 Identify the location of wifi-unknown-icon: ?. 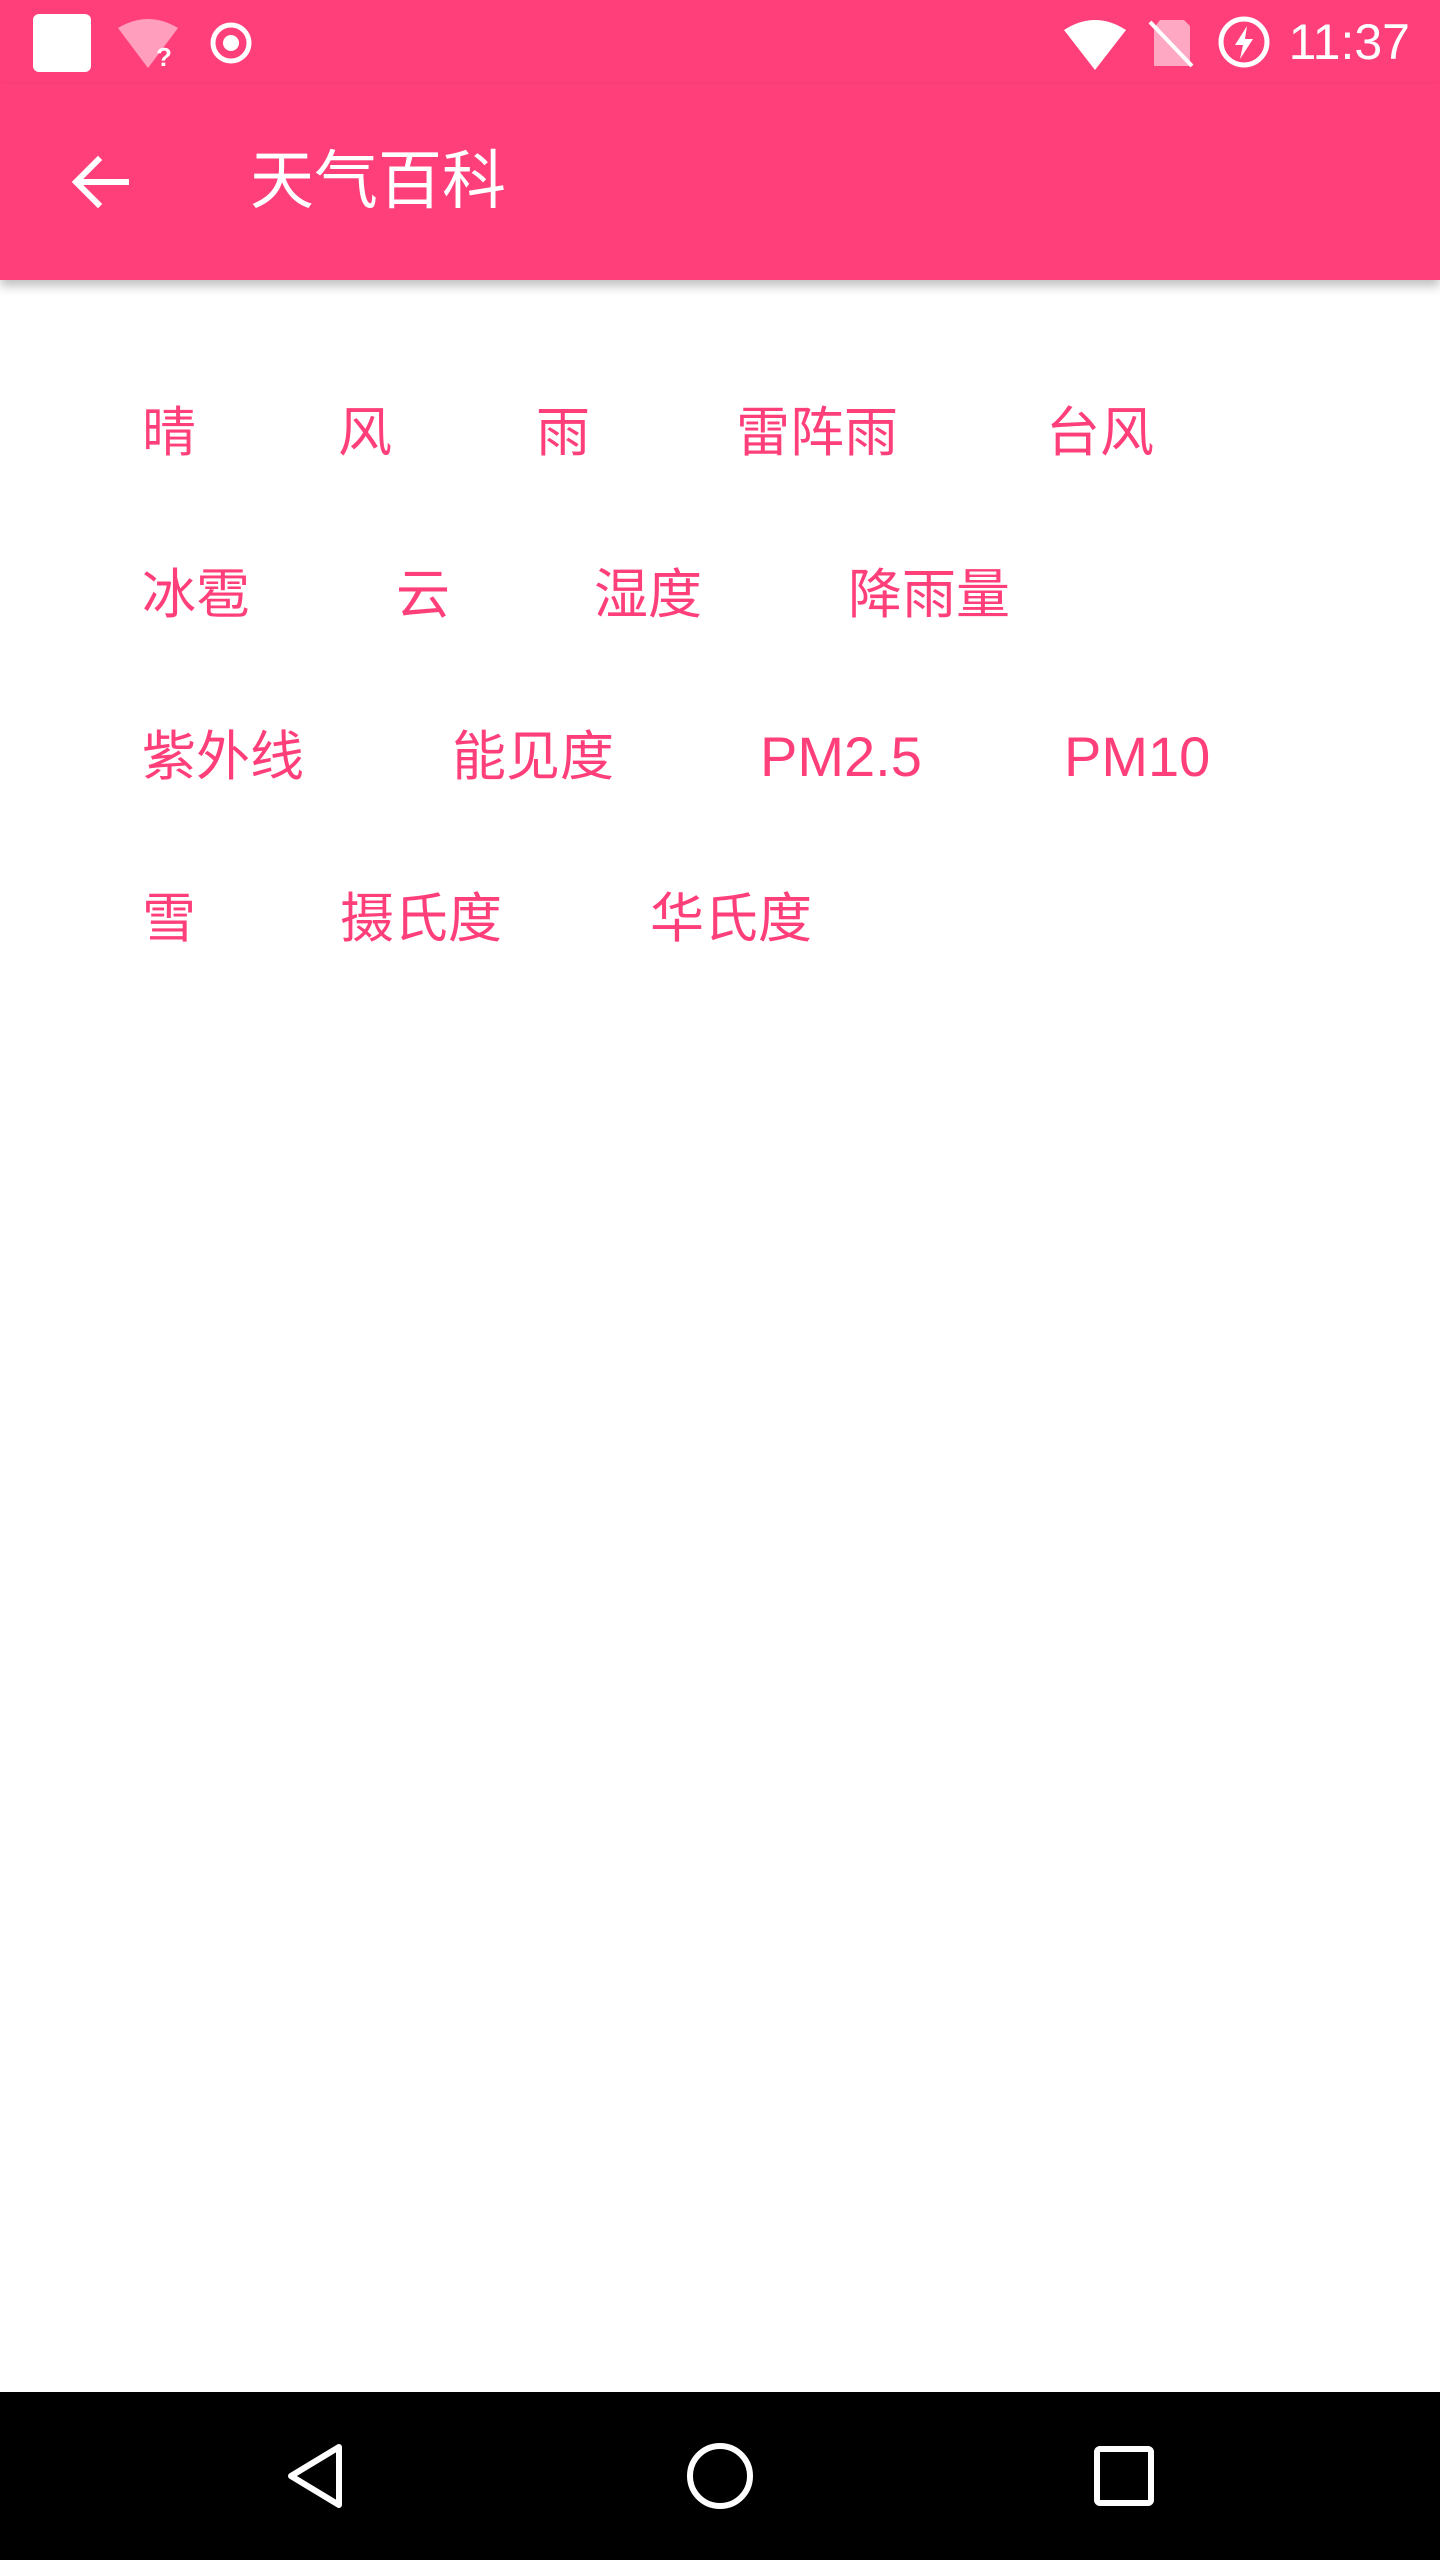
(148, 44).